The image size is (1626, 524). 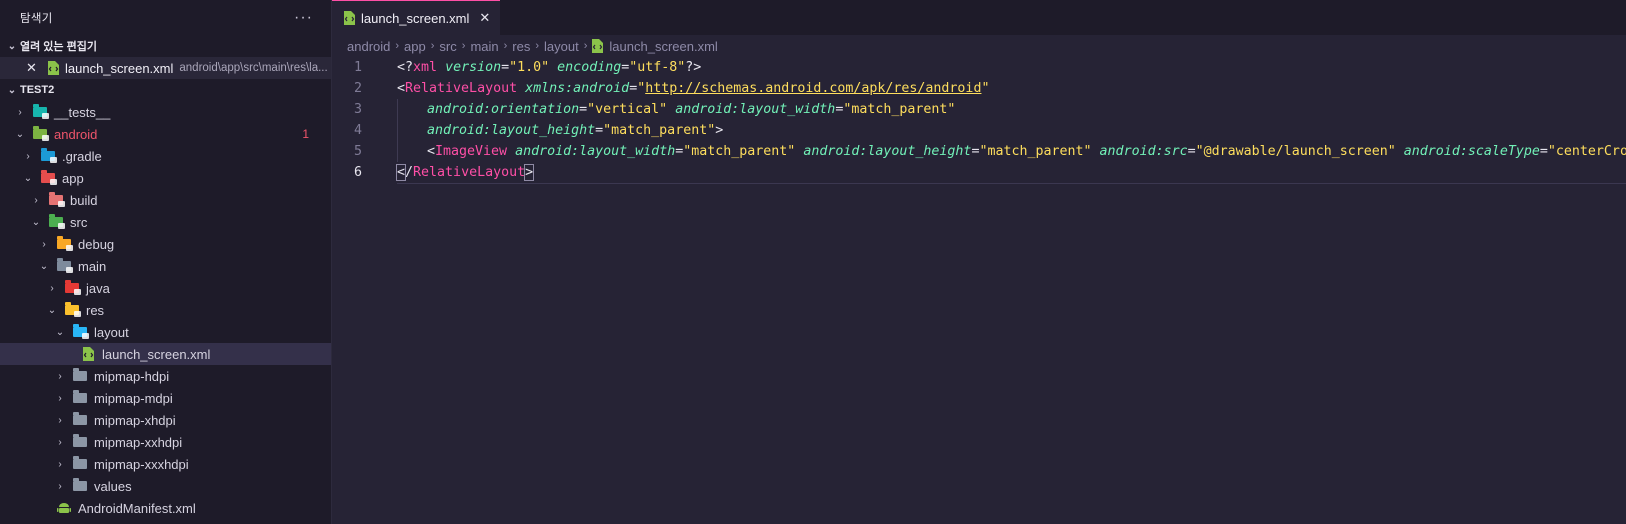 I want to click on breadcrumb-item: layout, so click(x=561, y=46).